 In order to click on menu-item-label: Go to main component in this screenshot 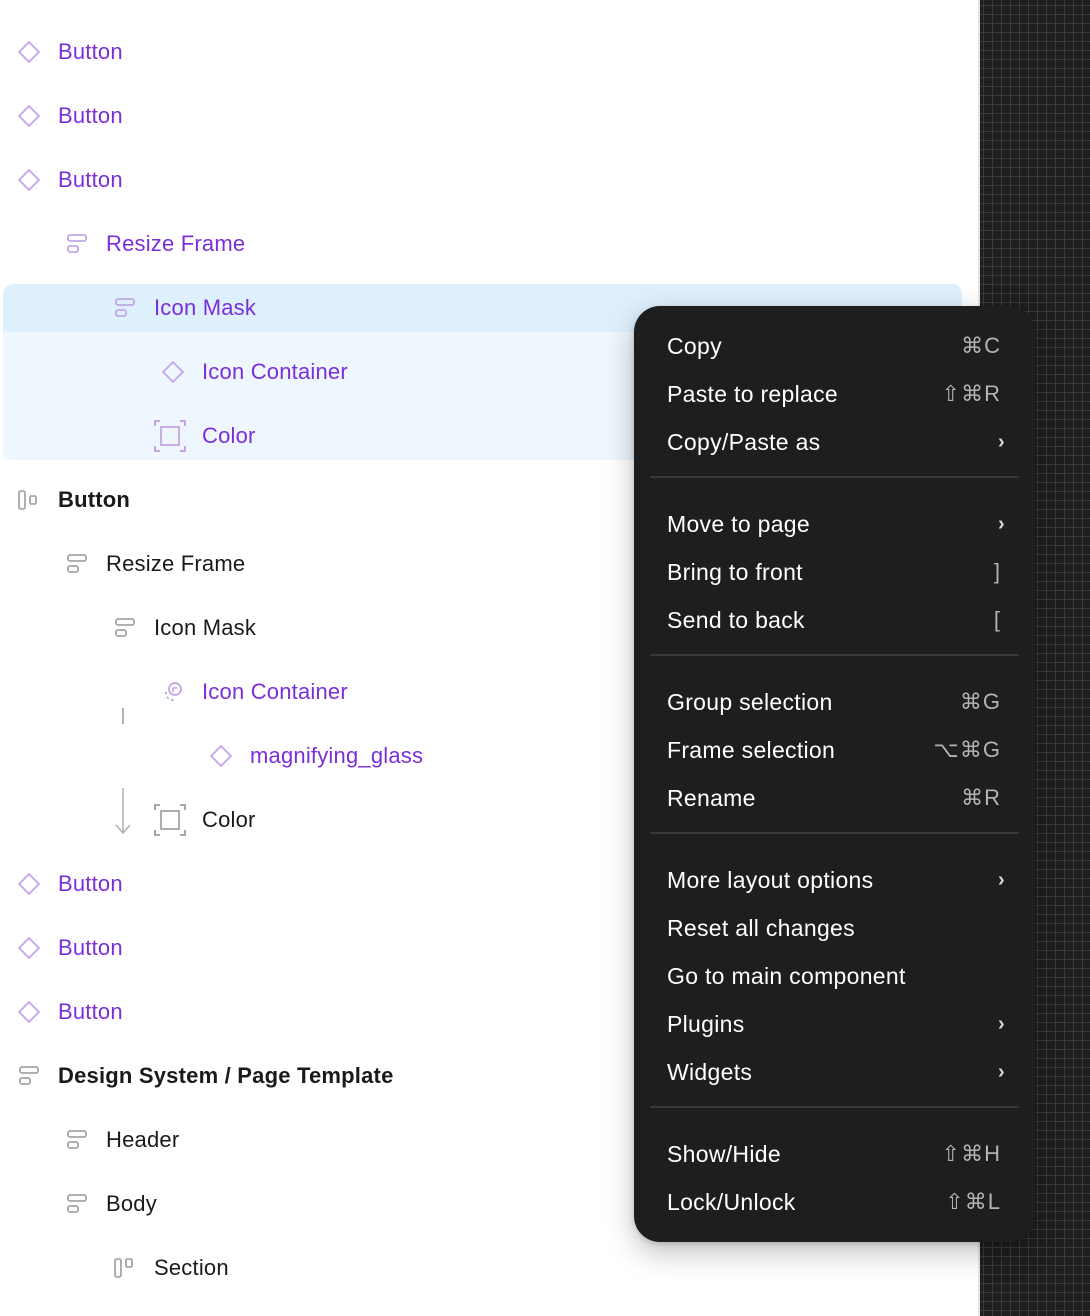, I will do `click(786, 975)`.